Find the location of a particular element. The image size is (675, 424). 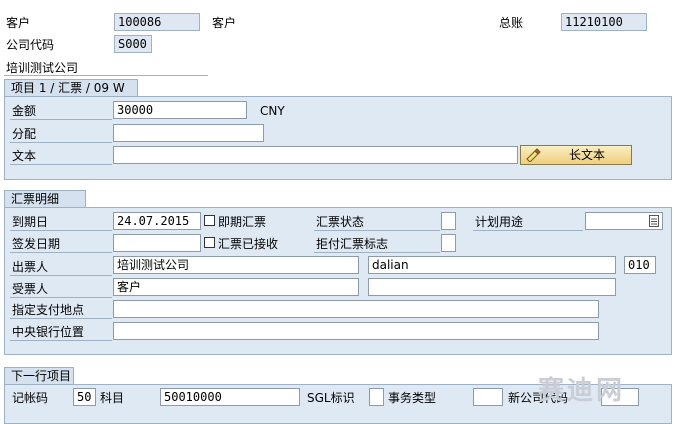

issue-date-label: 签发日期 is located at coordinates (36, 244).